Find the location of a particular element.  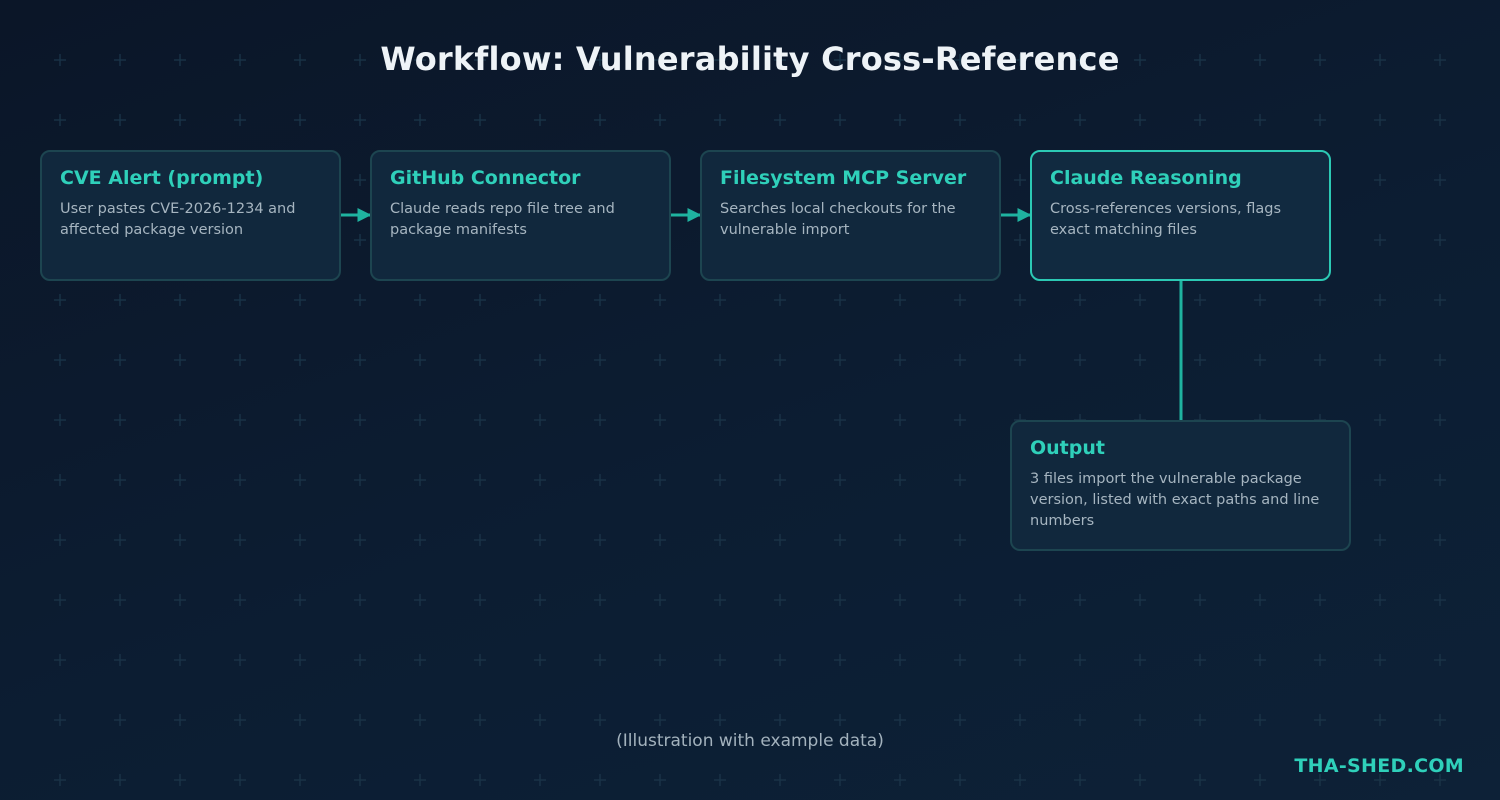

node-title: Claude Reasoning is located at coordinates (1146, 178).